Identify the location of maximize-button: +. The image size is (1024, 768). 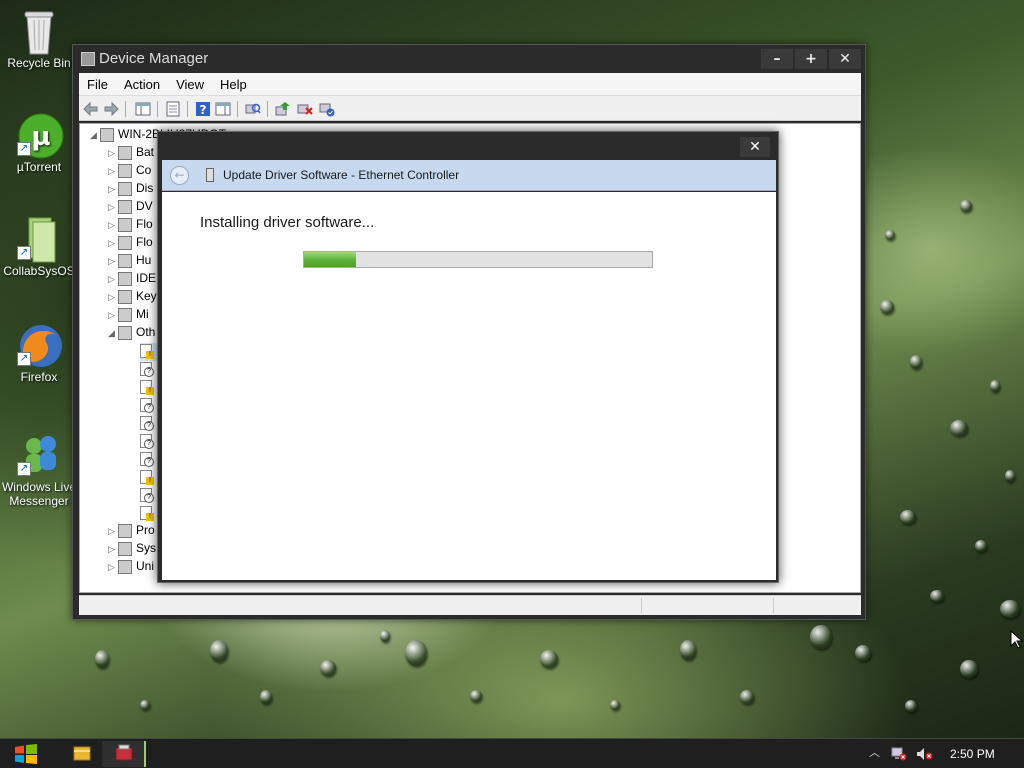
(811, 59).